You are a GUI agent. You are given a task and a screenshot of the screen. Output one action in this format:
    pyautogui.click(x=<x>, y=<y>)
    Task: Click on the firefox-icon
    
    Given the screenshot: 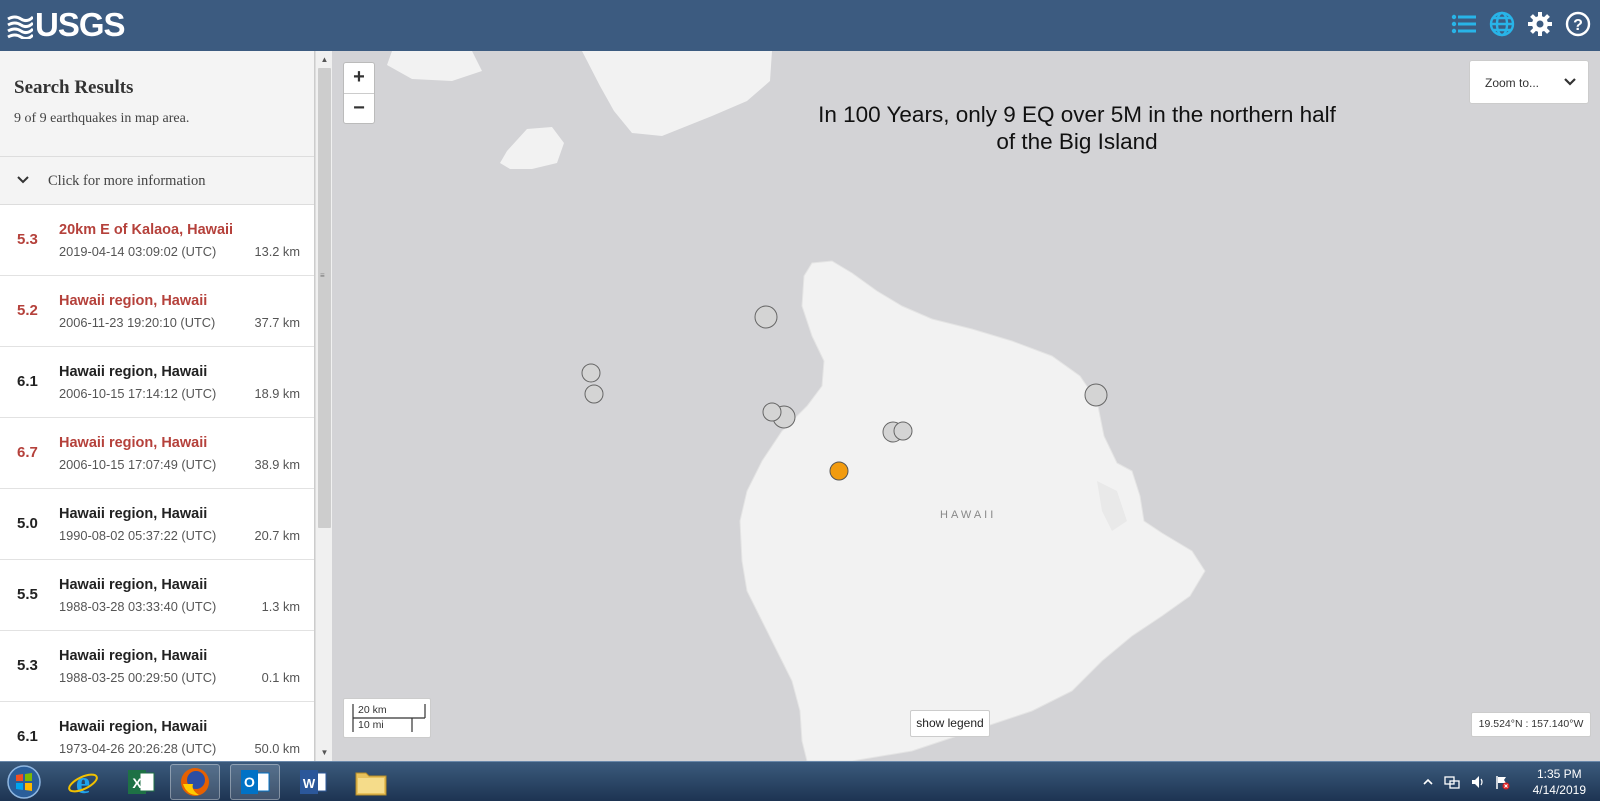 What is the action you would take?
    pyautogui.click(x=195, y=782)
    